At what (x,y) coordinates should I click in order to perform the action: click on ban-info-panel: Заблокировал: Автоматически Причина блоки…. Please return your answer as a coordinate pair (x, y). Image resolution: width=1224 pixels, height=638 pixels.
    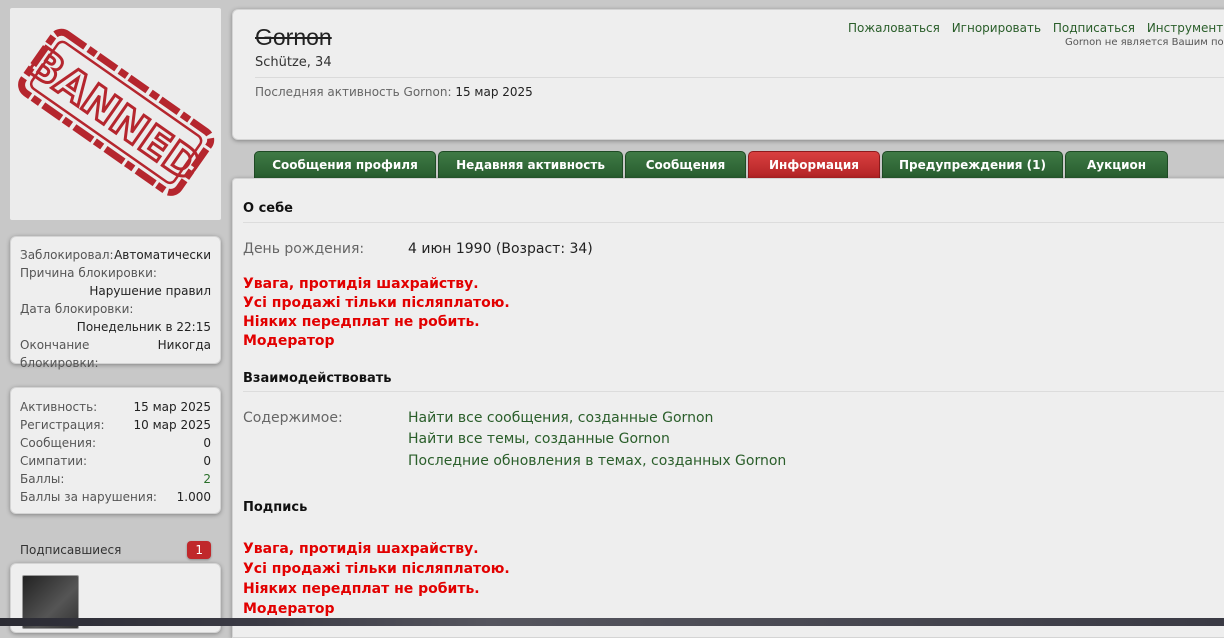
    Looking at the image, I should click on (115, 303).